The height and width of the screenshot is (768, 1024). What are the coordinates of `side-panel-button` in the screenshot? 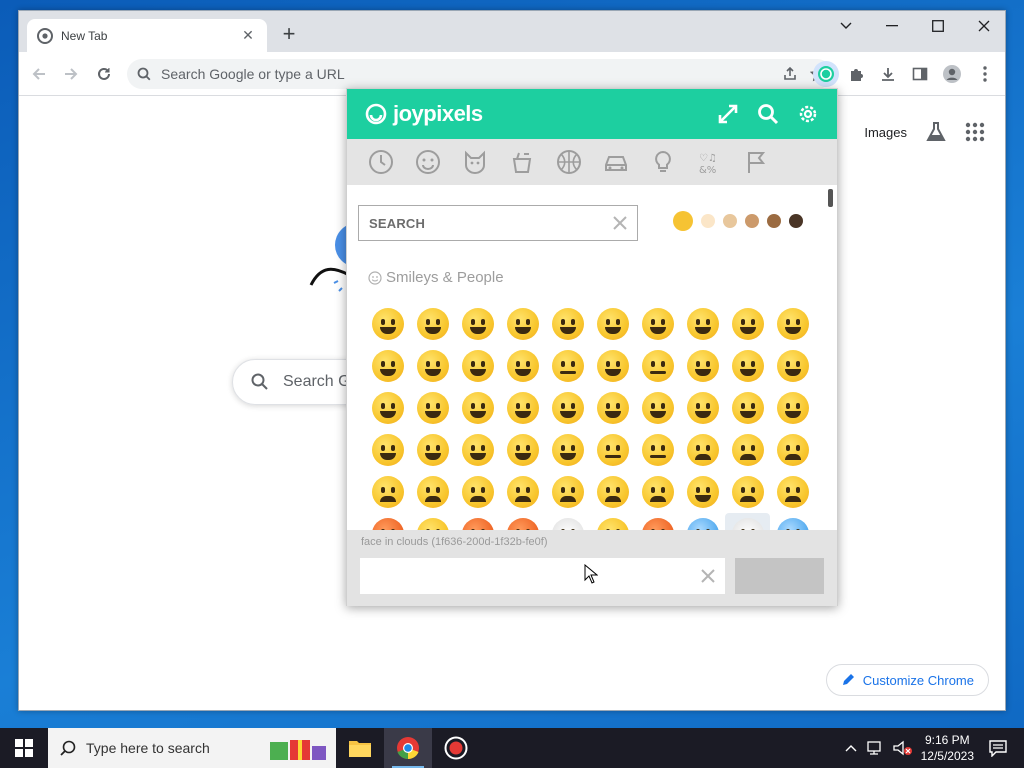 It's located at (920, 74).